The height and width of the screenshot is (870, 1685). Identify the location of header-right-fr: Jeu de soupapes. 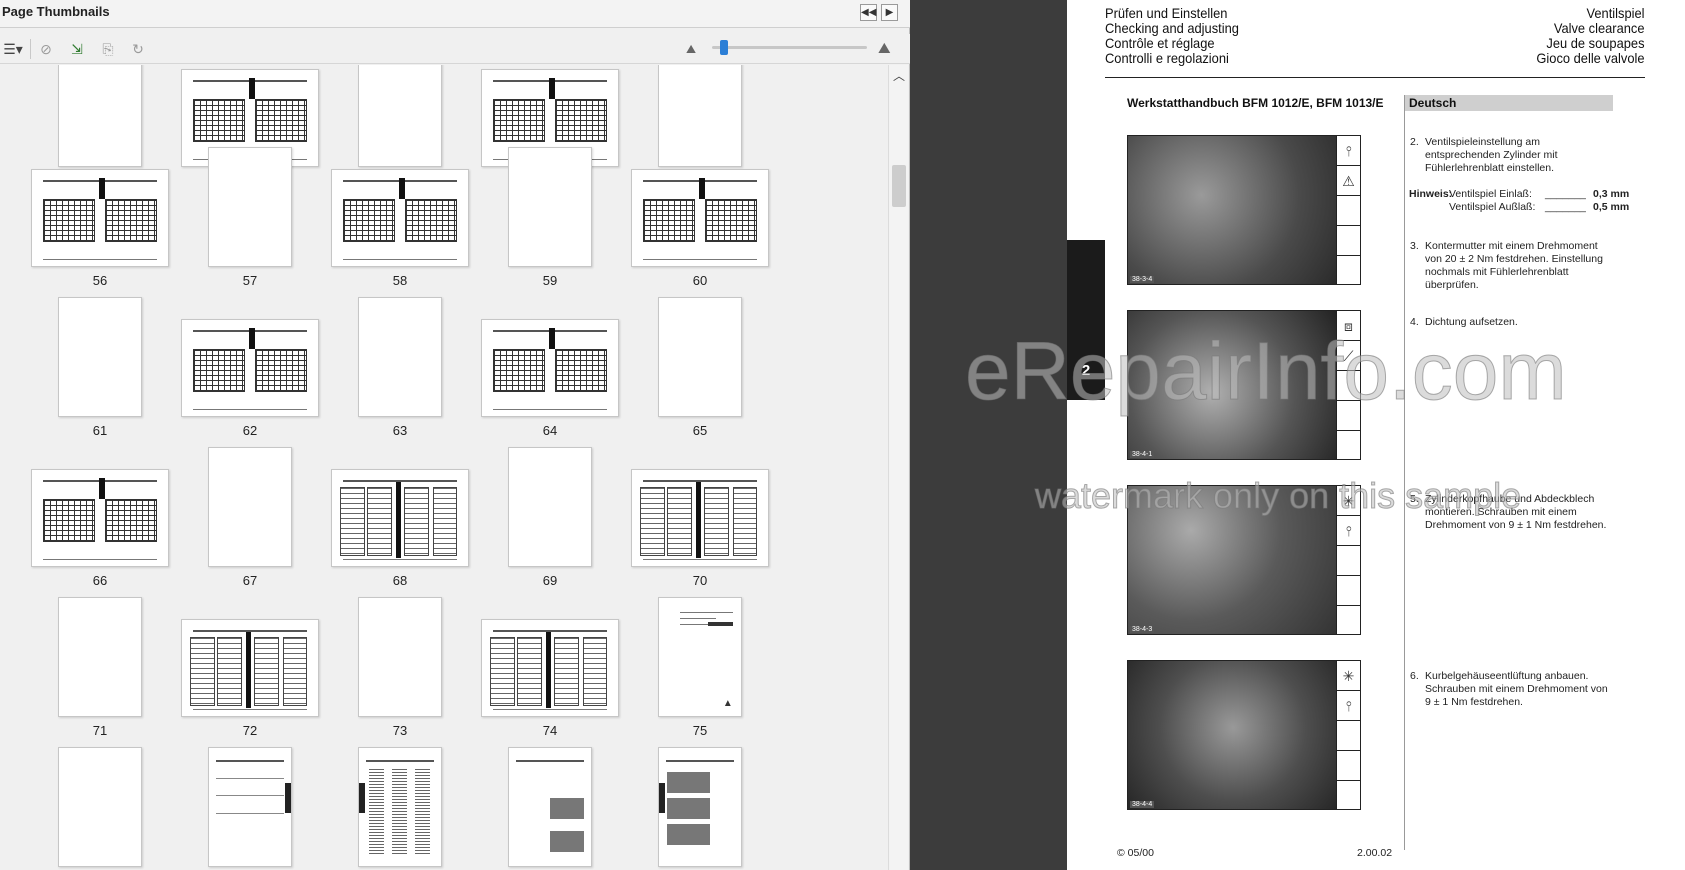
(1595, 43).